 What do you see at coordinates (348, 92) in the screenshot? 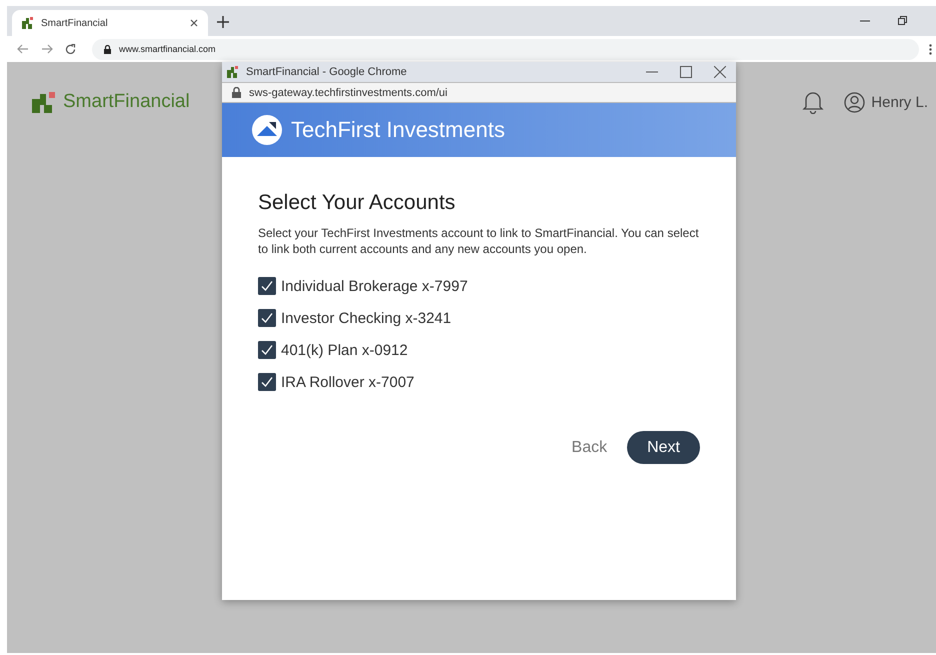
I see `url-text: sws-gateway.techfirstinvestments.com/ui` at bounding box center [348, 92].